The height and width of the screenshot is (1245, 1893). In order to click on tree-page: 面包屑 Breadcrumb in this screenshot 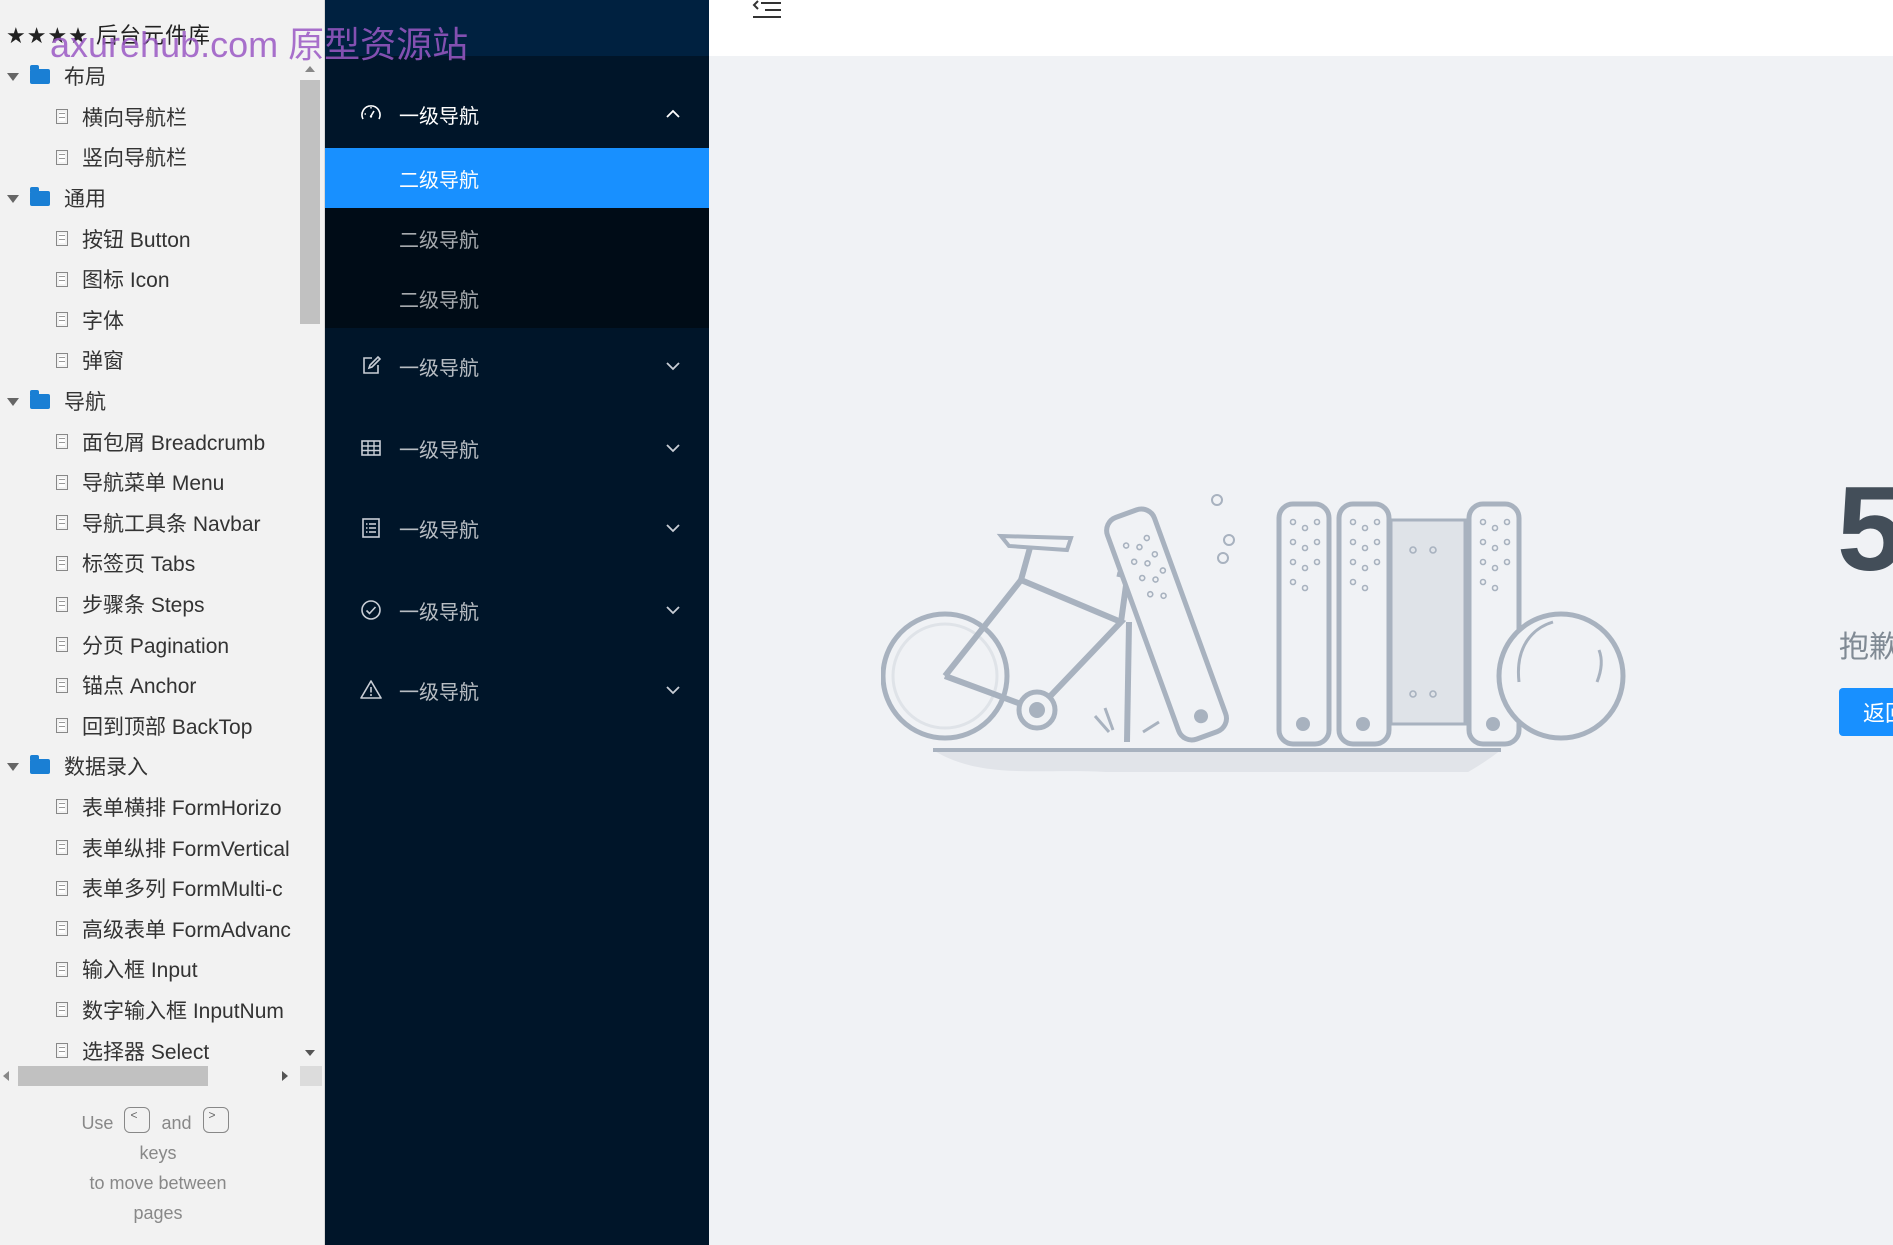, I will do `click(149, 441)`.